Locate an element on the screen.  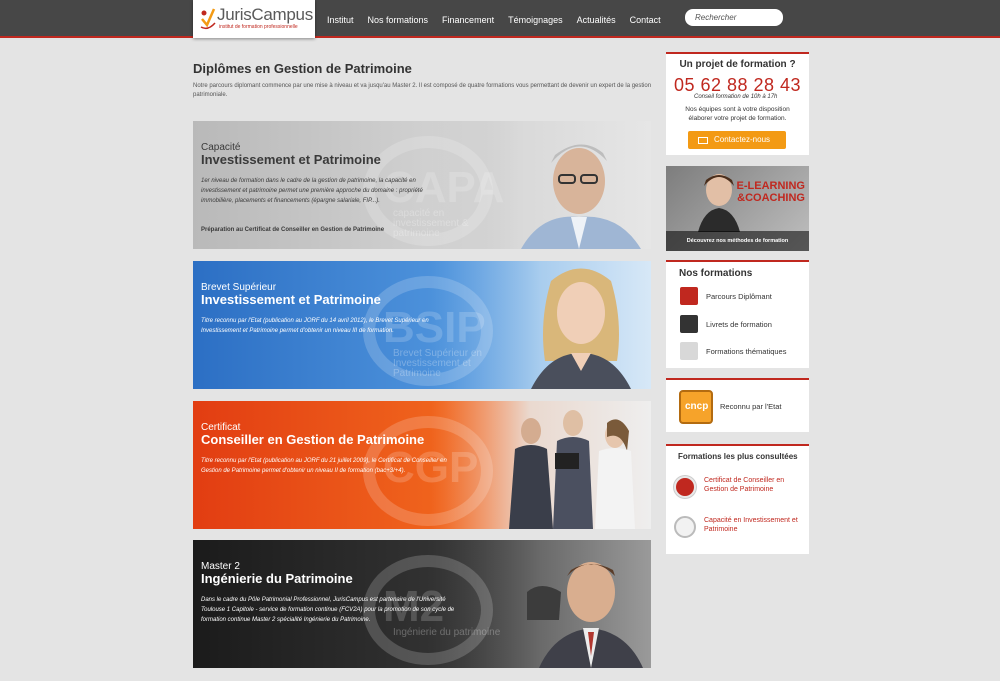
nav-temoignages: Témoignages is located at coordinates (535, 19).